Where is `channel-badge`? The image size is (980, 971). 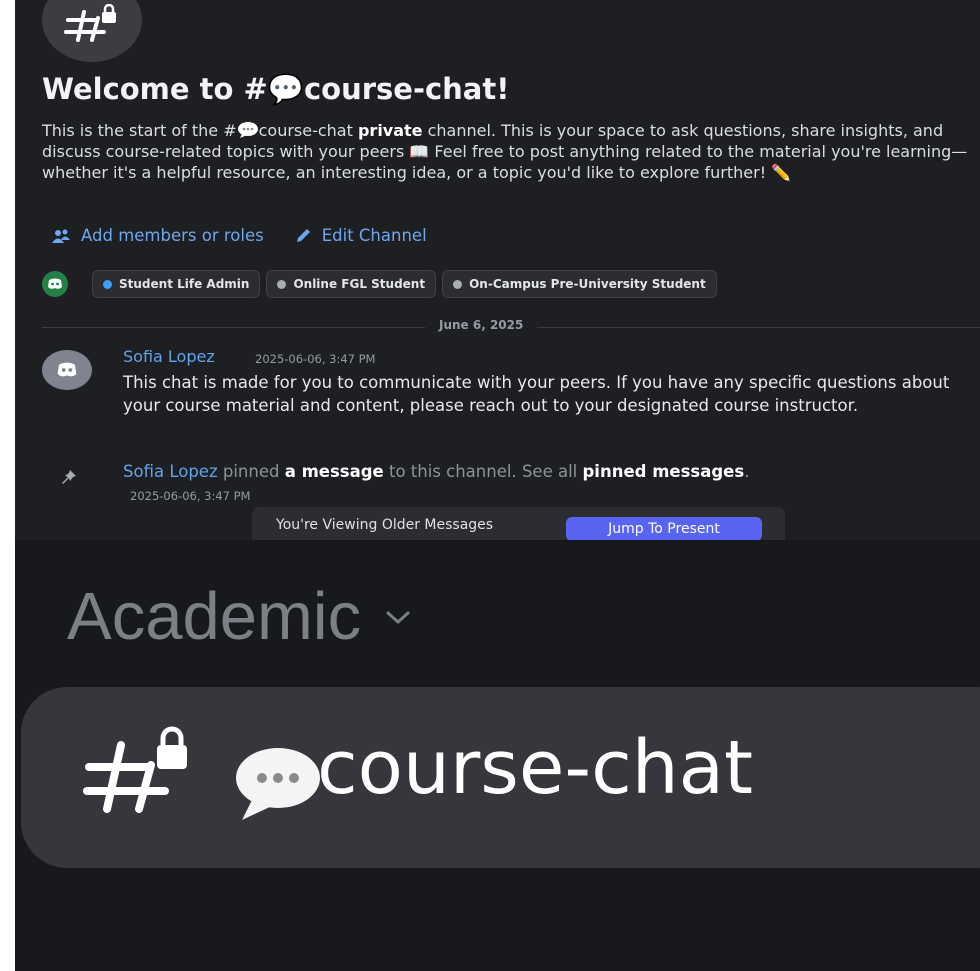 channel-badge is located at coordinates (92, 31).